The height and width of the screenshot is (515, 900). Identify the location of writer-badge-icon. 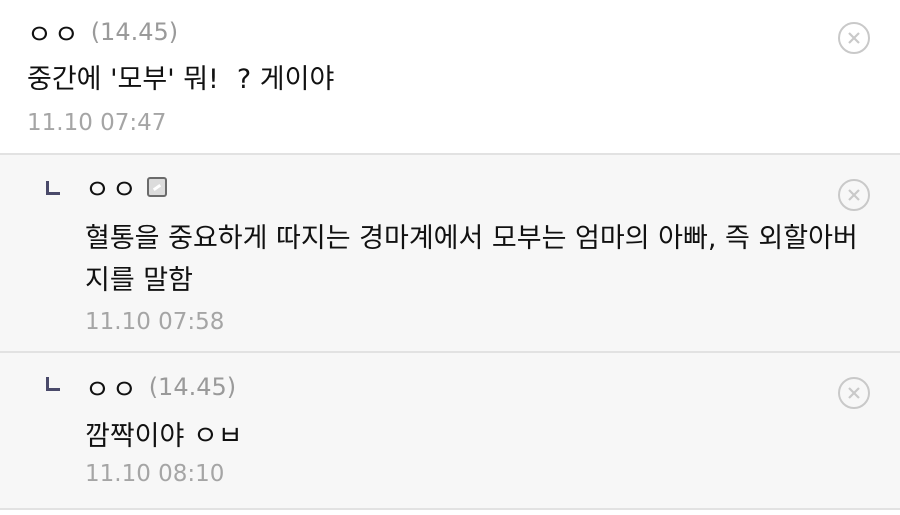
(156, 187).